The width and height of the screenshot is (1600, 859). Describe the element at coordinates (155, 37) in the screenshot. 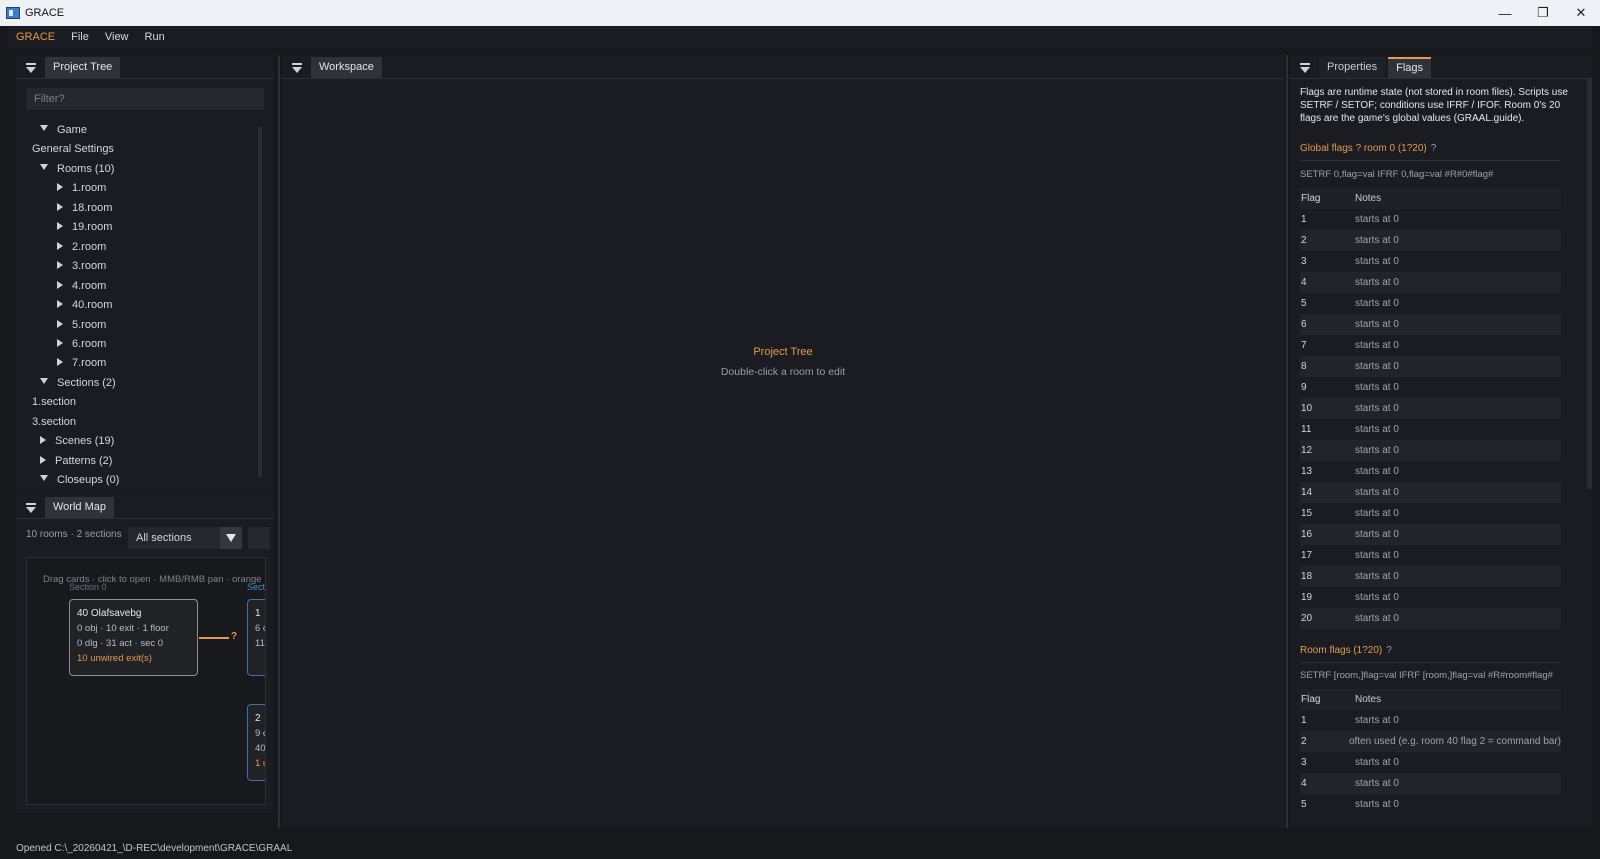

I see `menu-run: Run` at that location.